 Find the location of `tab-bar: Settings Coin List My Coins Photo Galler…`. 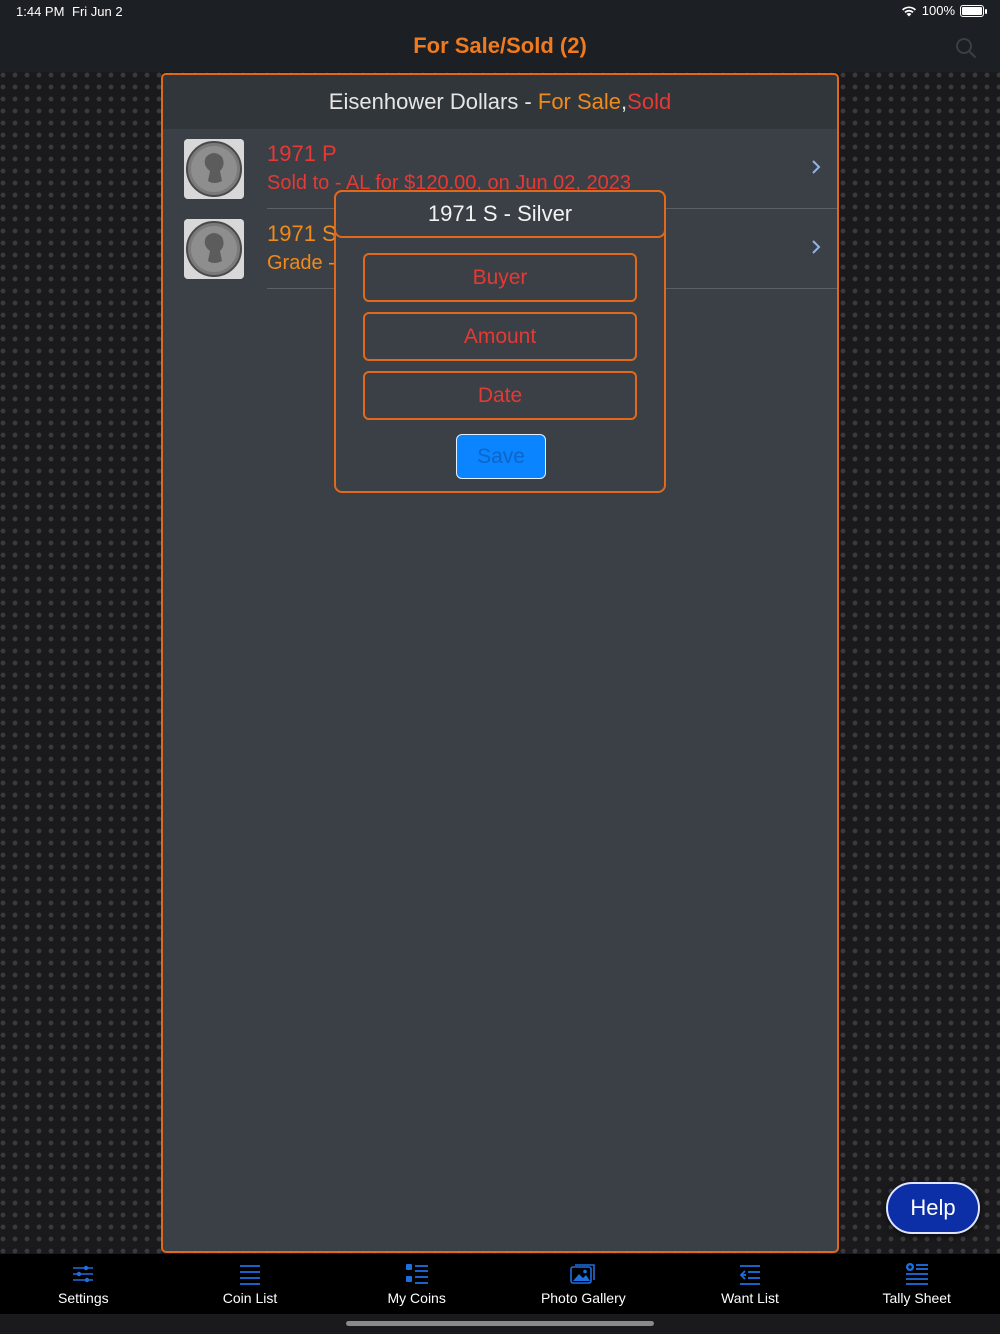

tab-bar: Settings Coin List My Coins Photo Galler… is located at coordinates (500, 1284).